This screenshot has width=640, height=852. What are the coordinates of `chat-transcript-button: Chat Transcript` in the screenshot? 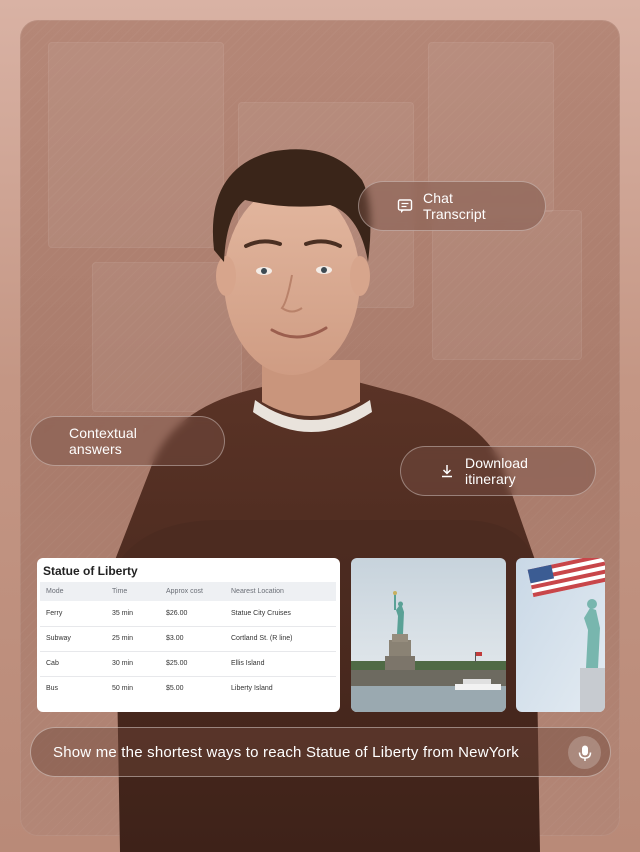 It's located at (452, 206).